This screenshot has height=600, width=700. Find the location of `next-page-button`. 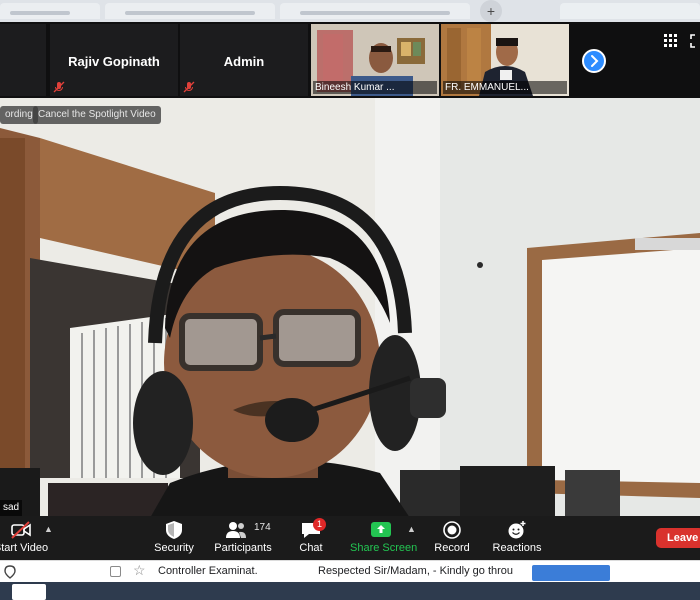

next-page-button is located at coordinates (594, 61).